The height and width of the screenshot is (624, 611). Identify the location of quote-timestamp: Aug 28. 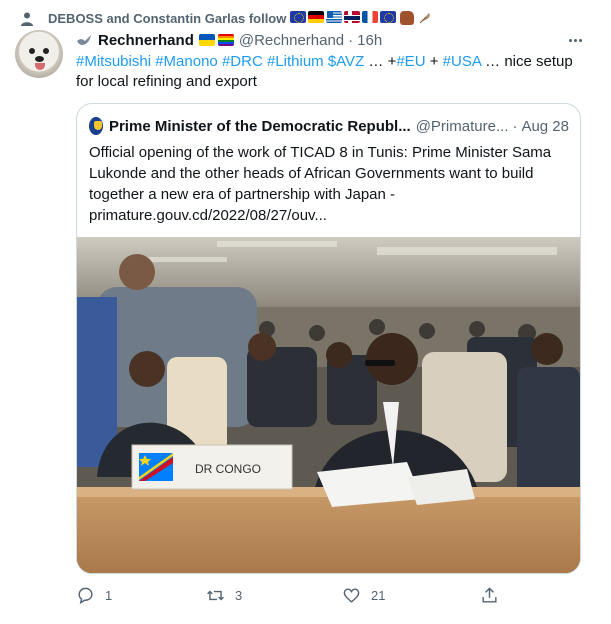
(545, 126).